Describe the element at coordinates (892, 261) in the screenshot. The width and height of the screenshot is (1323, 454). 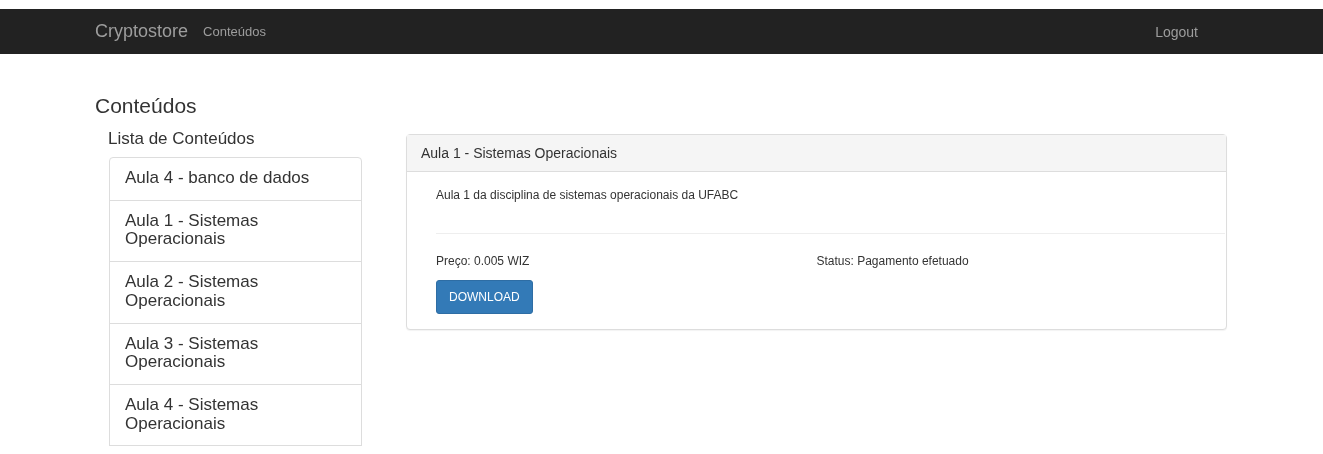
I see `status-text: Status: Pagamento efetuado` at that location.